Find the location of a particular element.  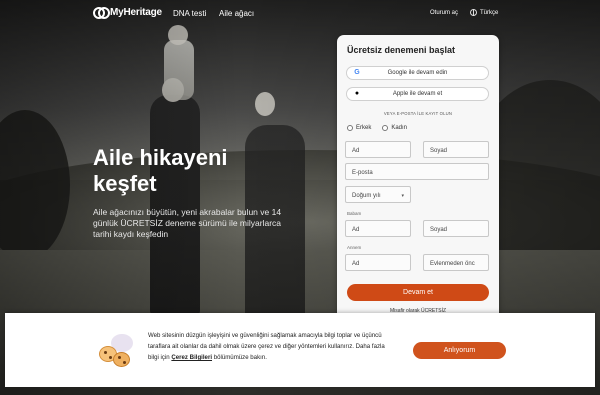

google-button-label: Google ile devam edin is located at coordinates (417, 73).